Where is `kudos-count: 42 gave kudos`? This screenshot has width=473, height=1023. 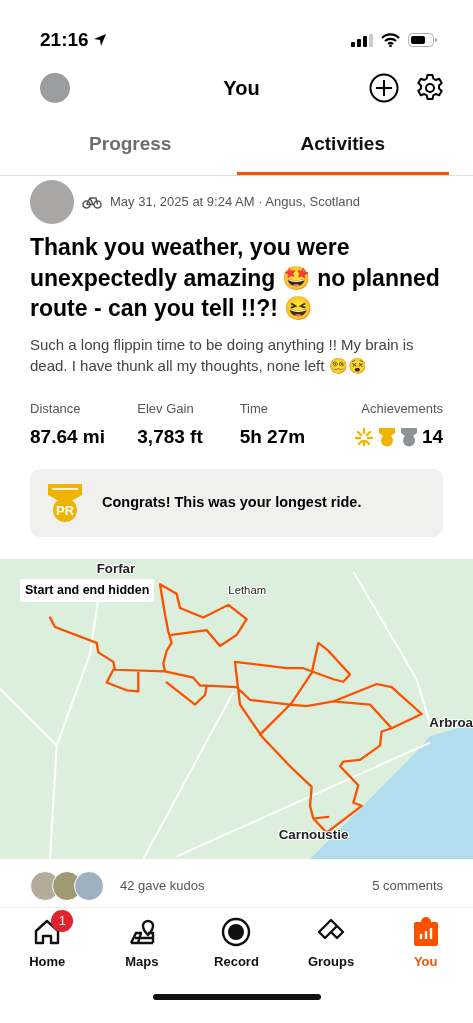
kudos-count: 42 gave kudos is located at coordinates (162, 886).